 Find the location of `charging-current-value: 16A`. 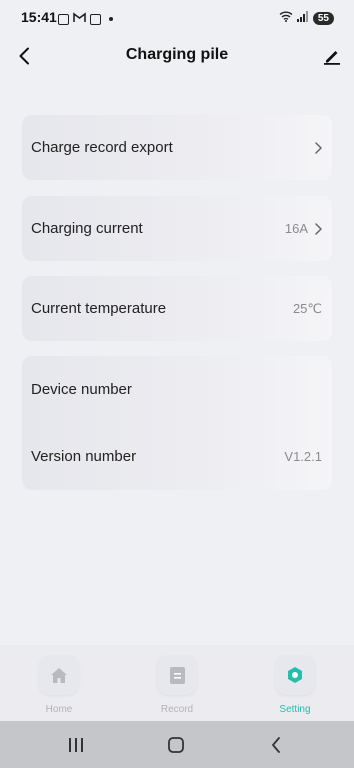

charging-current-value: 16A is located at coordinates (296, 228).